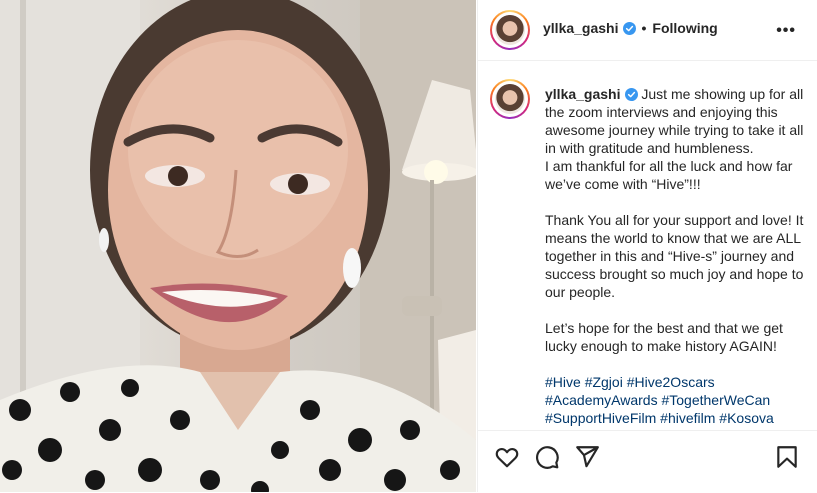 Image resolution: width=817 pixels, height=493 pixels. I want to click on caption-username: yllka_gashi, so click(583, 94).